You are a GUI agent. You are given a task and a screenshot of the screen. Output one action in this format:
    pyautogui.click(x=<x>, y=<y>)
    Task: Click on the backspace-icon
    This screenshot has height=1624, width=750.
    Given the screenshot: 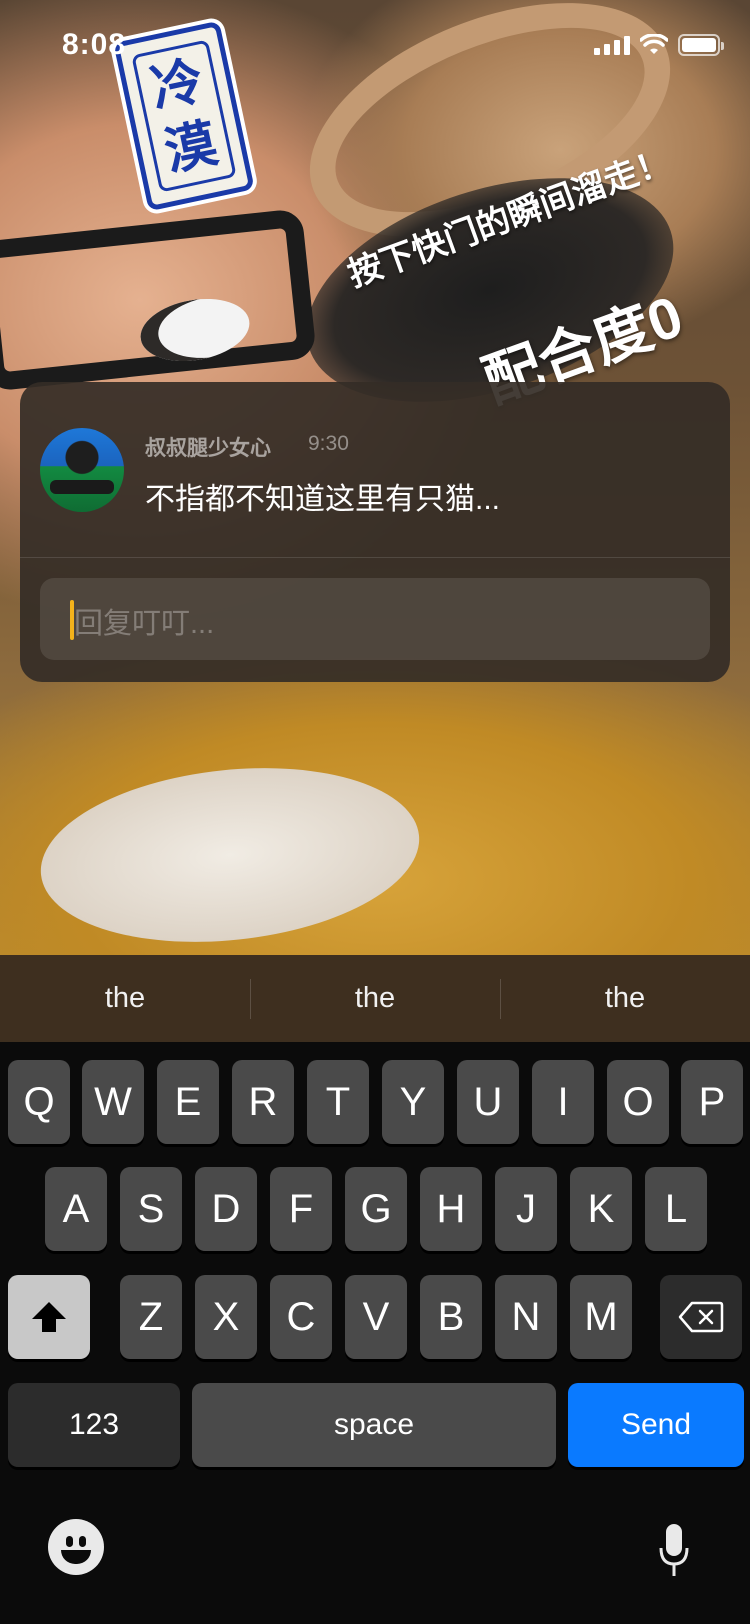 What is the action you would take?
    pyautogui.click(x=701, y=1317)
    